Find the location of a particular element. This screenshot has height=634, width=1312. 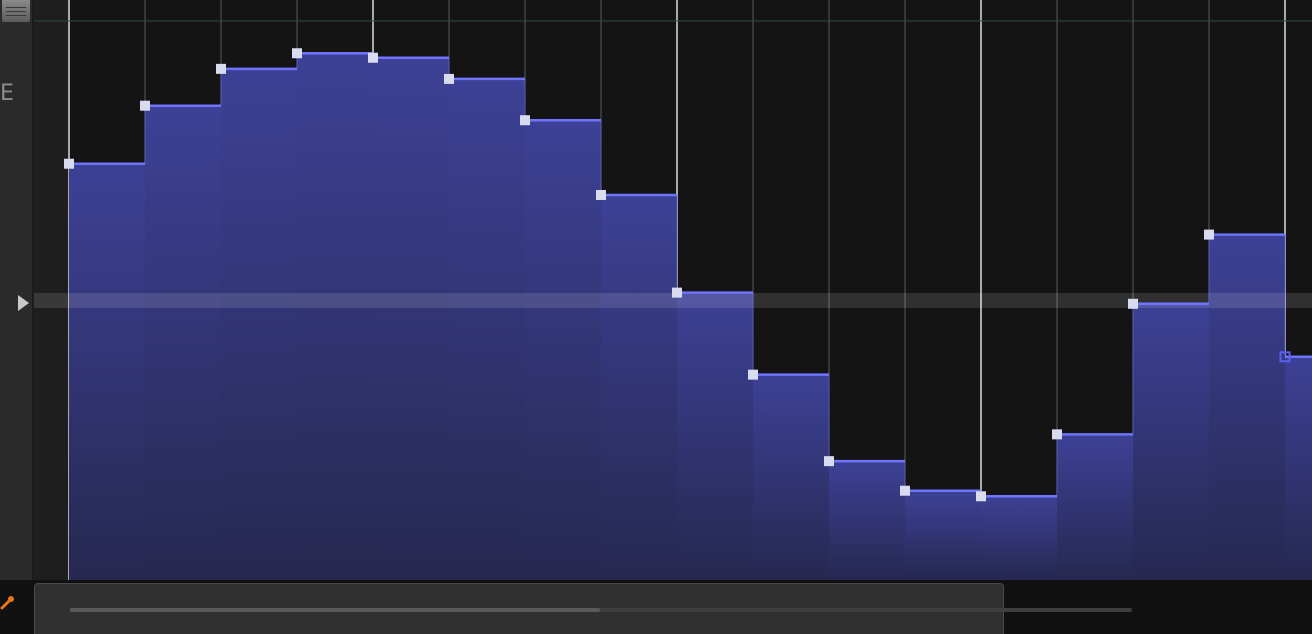

vertical-scroll-handle is located at coordinates (16, 11).